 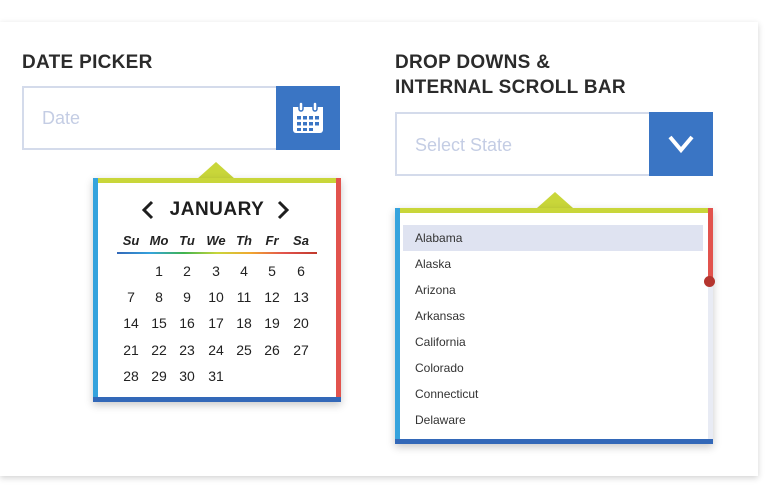 What do you see at coordinates (510, 87) in the screenshot?
I see `dropdown-heading-line2: INTERNAL SCROLL BAR` at bounding box center [510, 87].